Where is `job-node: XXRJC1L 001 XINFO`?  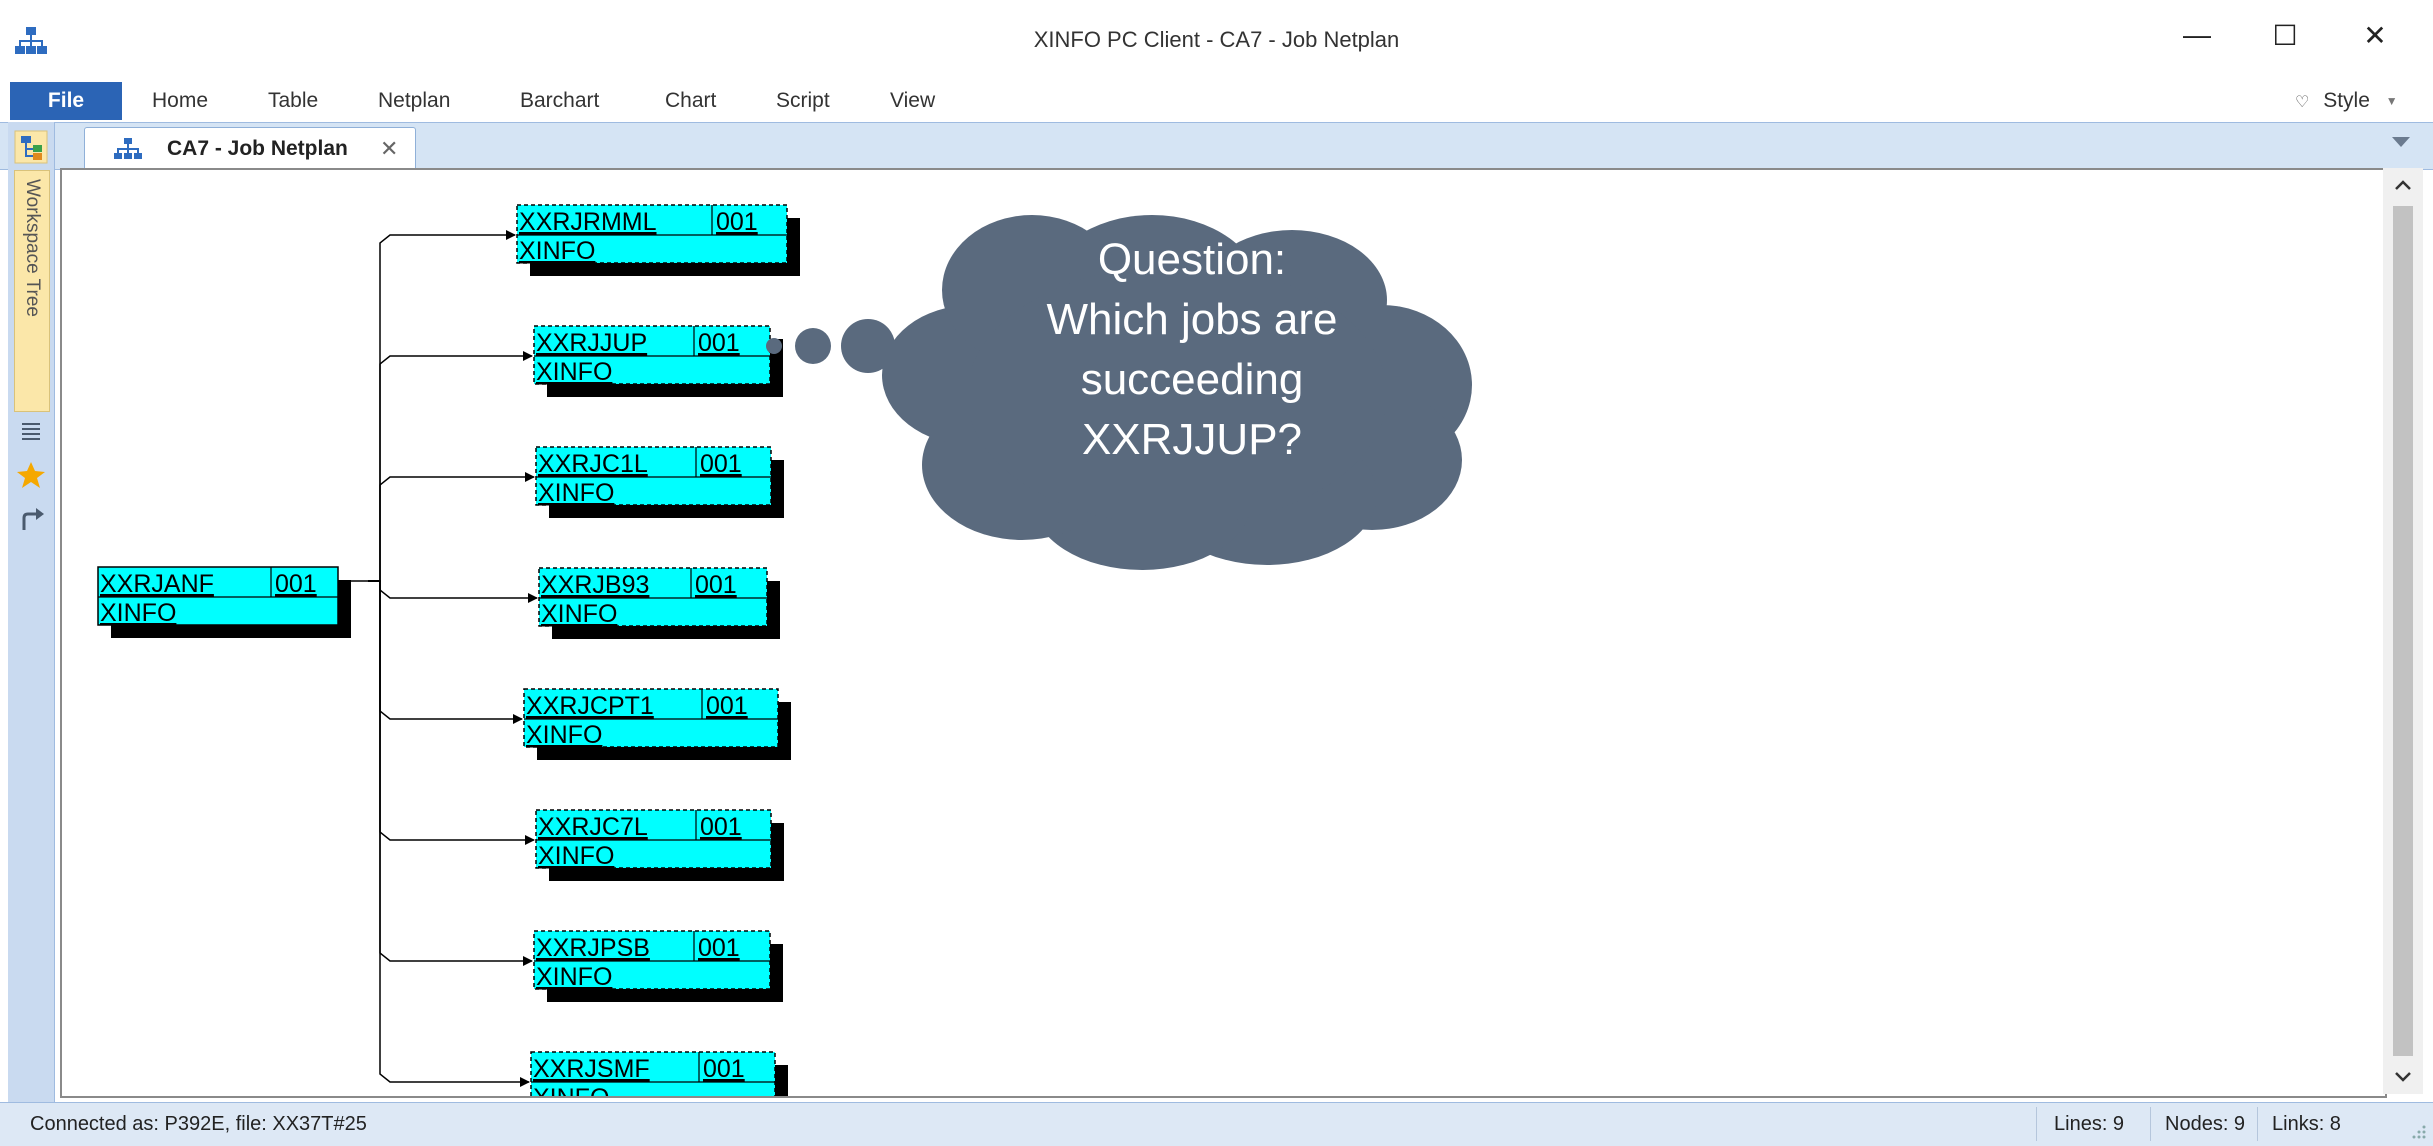
job-node: XXRJC1L 001 XINFO is located at coordinates (659, 482).